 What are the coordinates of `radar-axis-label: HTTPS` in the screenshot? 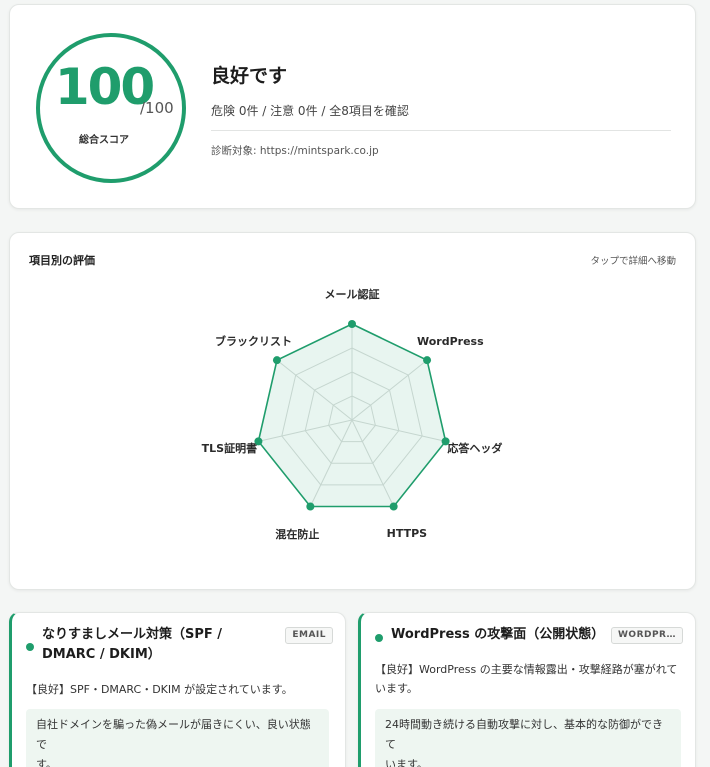 It's located at (407, 533).